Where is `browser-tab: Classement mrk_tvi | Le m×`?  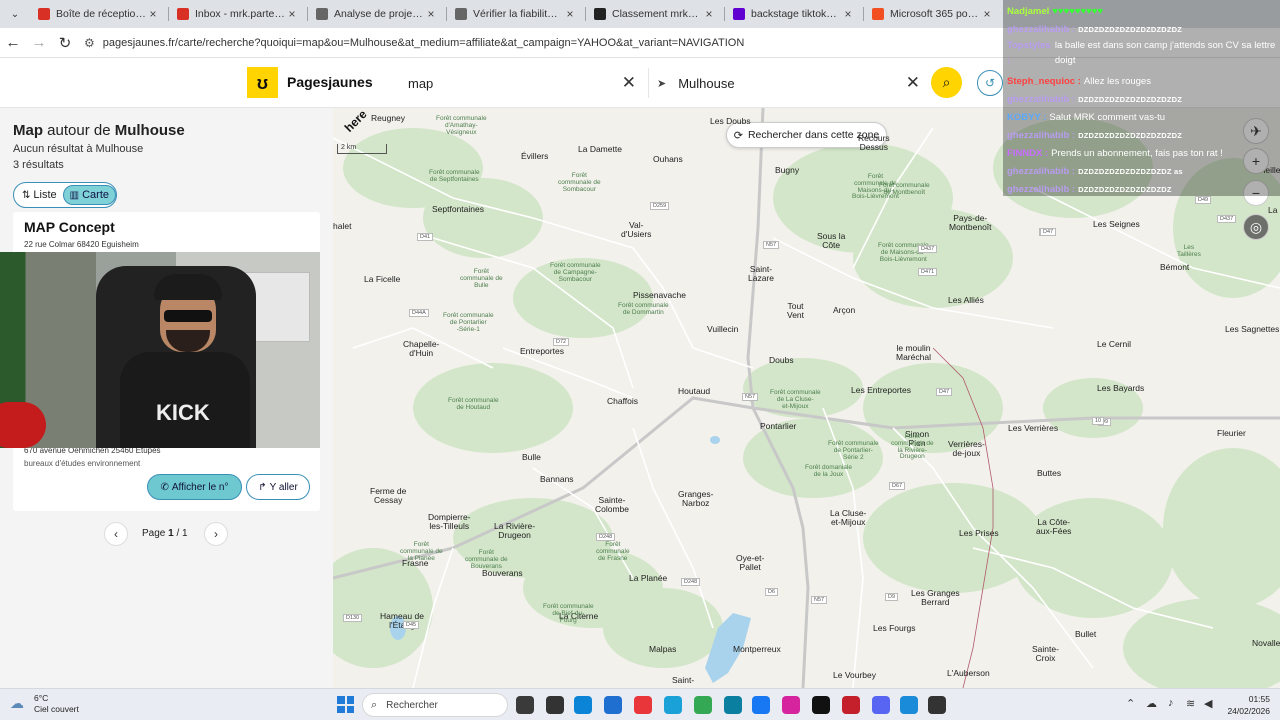
browser-tab: Classement mrk_tvi | Le m× is located at coordinates (655, 14).